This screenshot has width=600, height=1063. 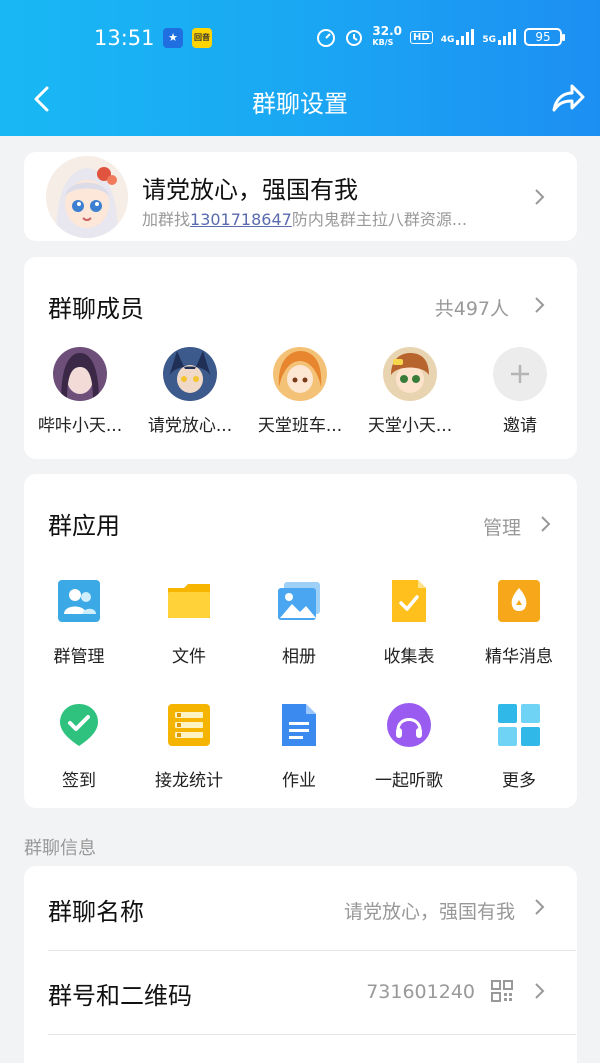 I want to click on member-count: 共497人, so click(x=472, y=307).